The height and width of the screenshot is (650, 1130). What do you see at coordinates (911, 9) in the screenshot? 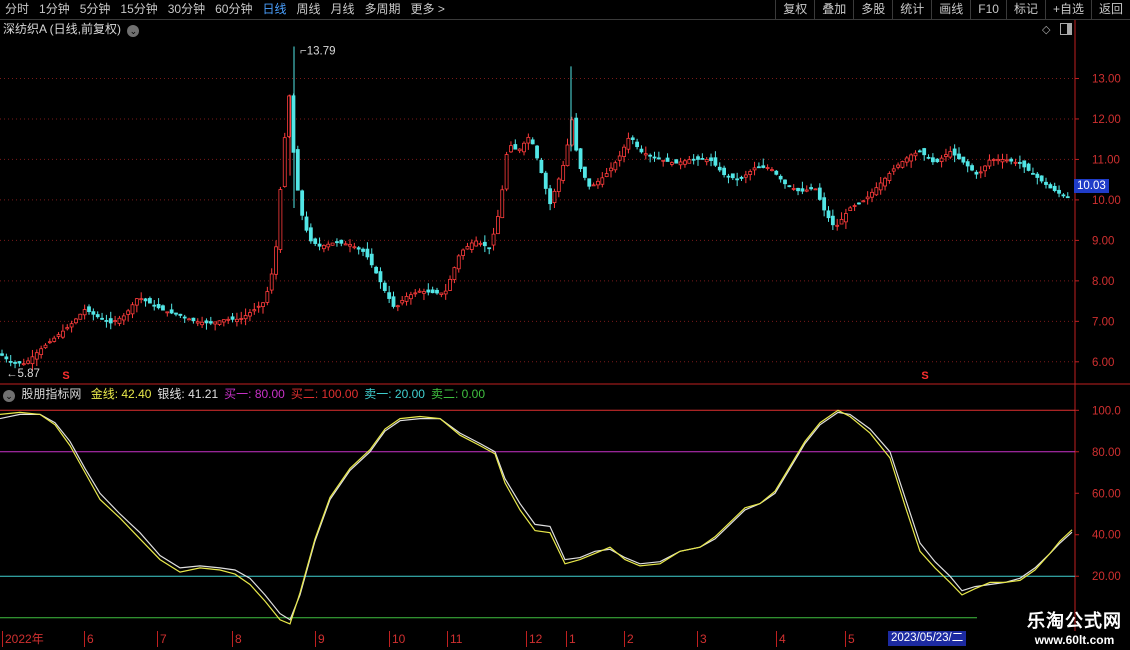
I see `toolbar-button: 统计` at bounding box center [911, 9].